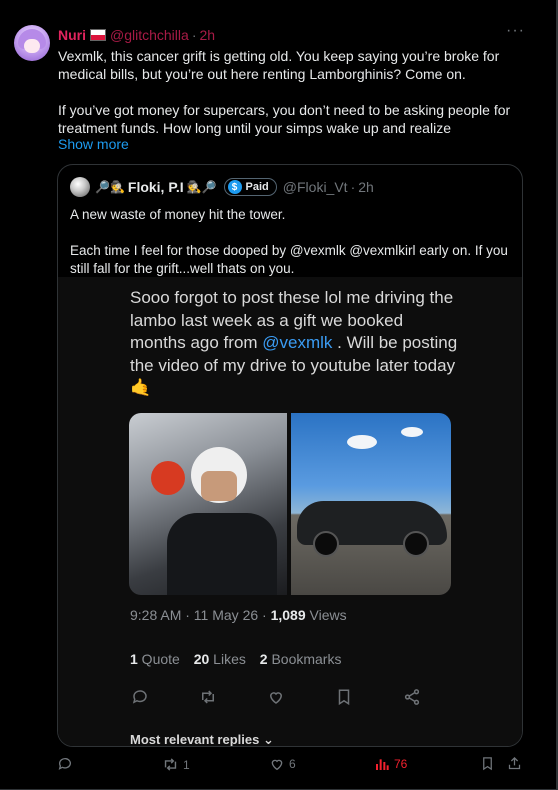  What do you see at coordinates (401, 764) in the screenshot?
I see `views-count: 76` at bounding box center [401, 764].